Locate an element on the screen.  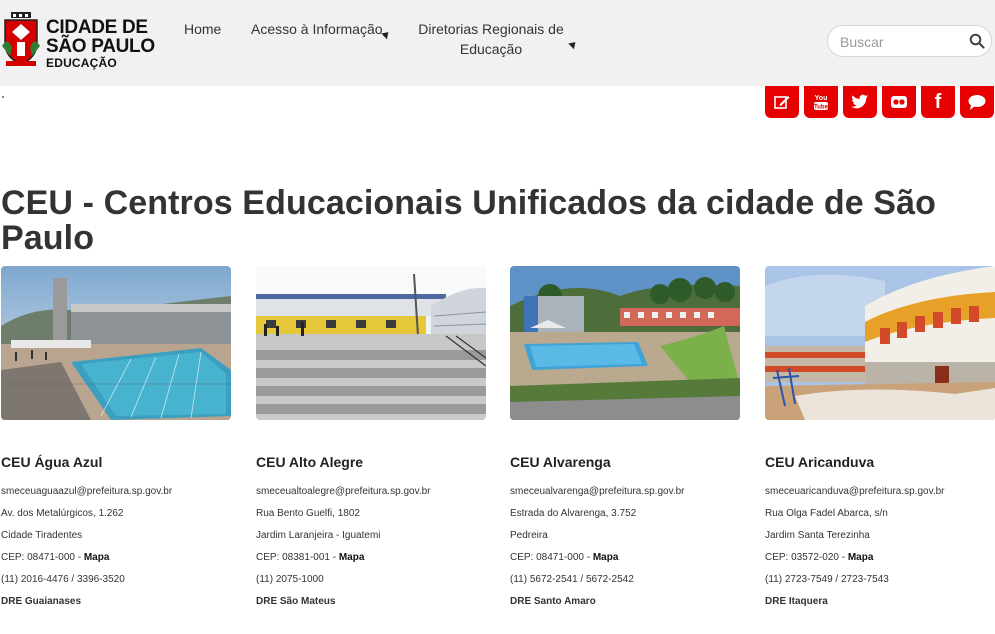
chat-icon is located at coordinates (977, 102).